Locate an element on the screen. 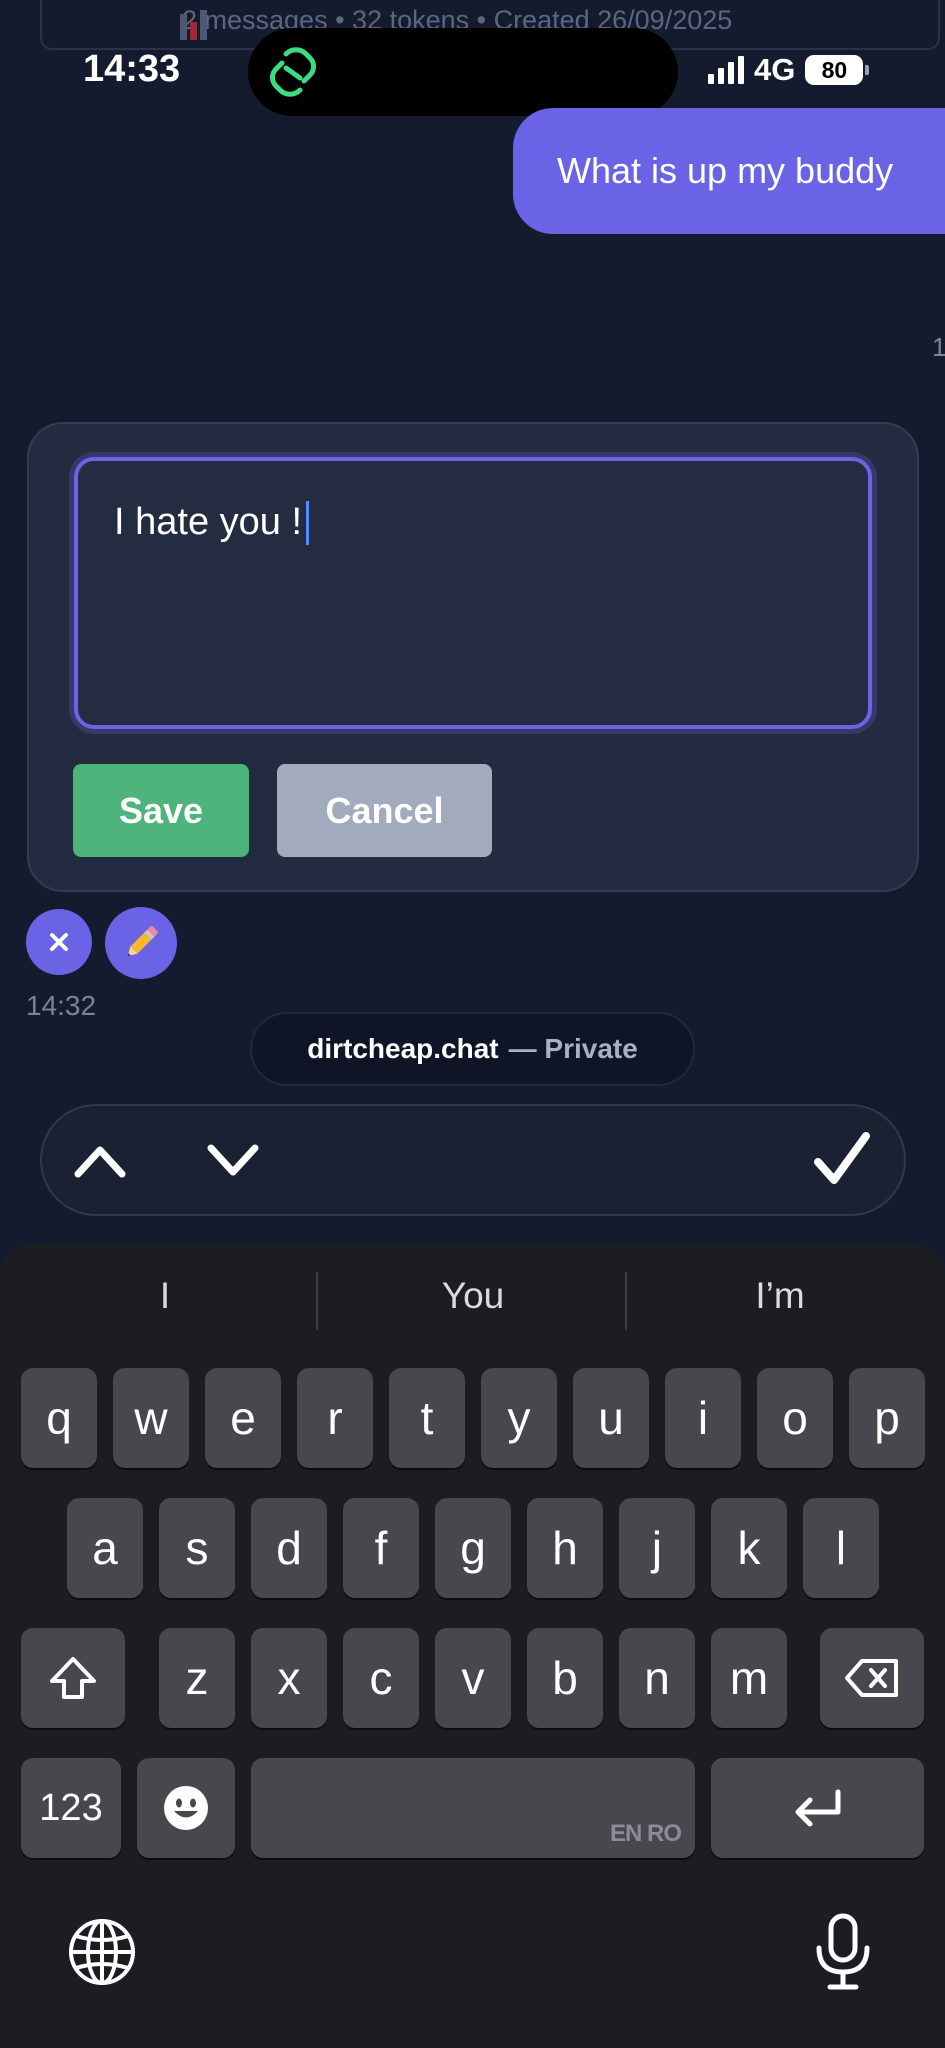 This screenshot has height=2048, width=945. key-x: x is located at coordinates (289, 1678).